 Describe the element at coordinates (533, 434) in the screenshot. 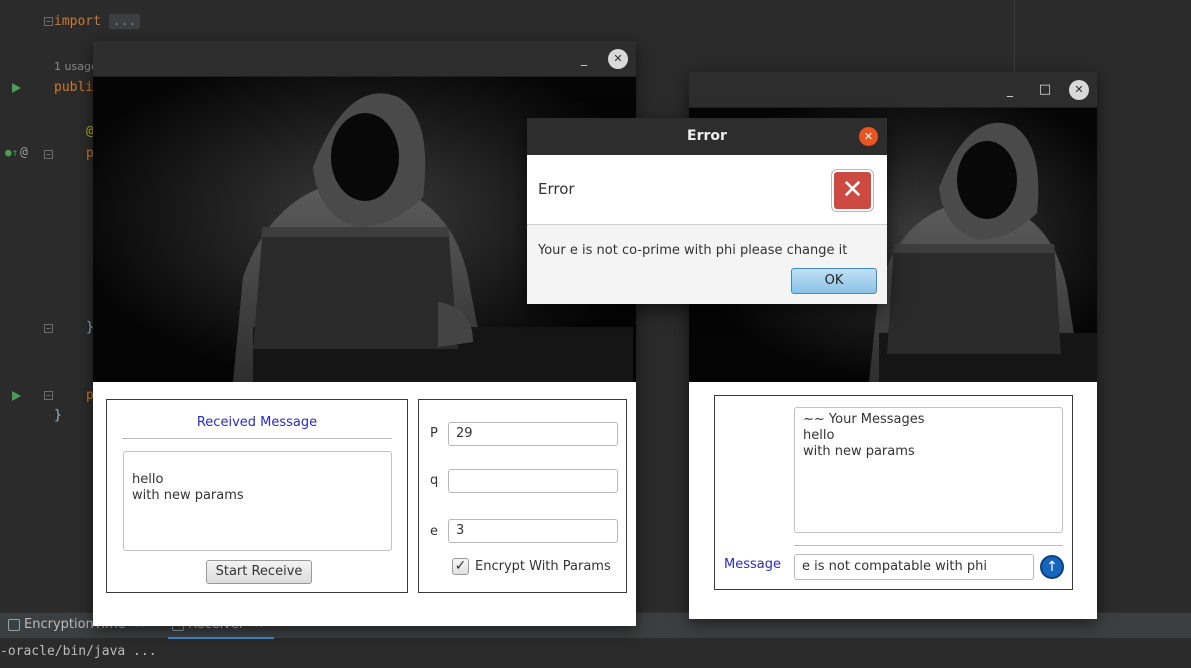

I see `p-input: 29` at that location.